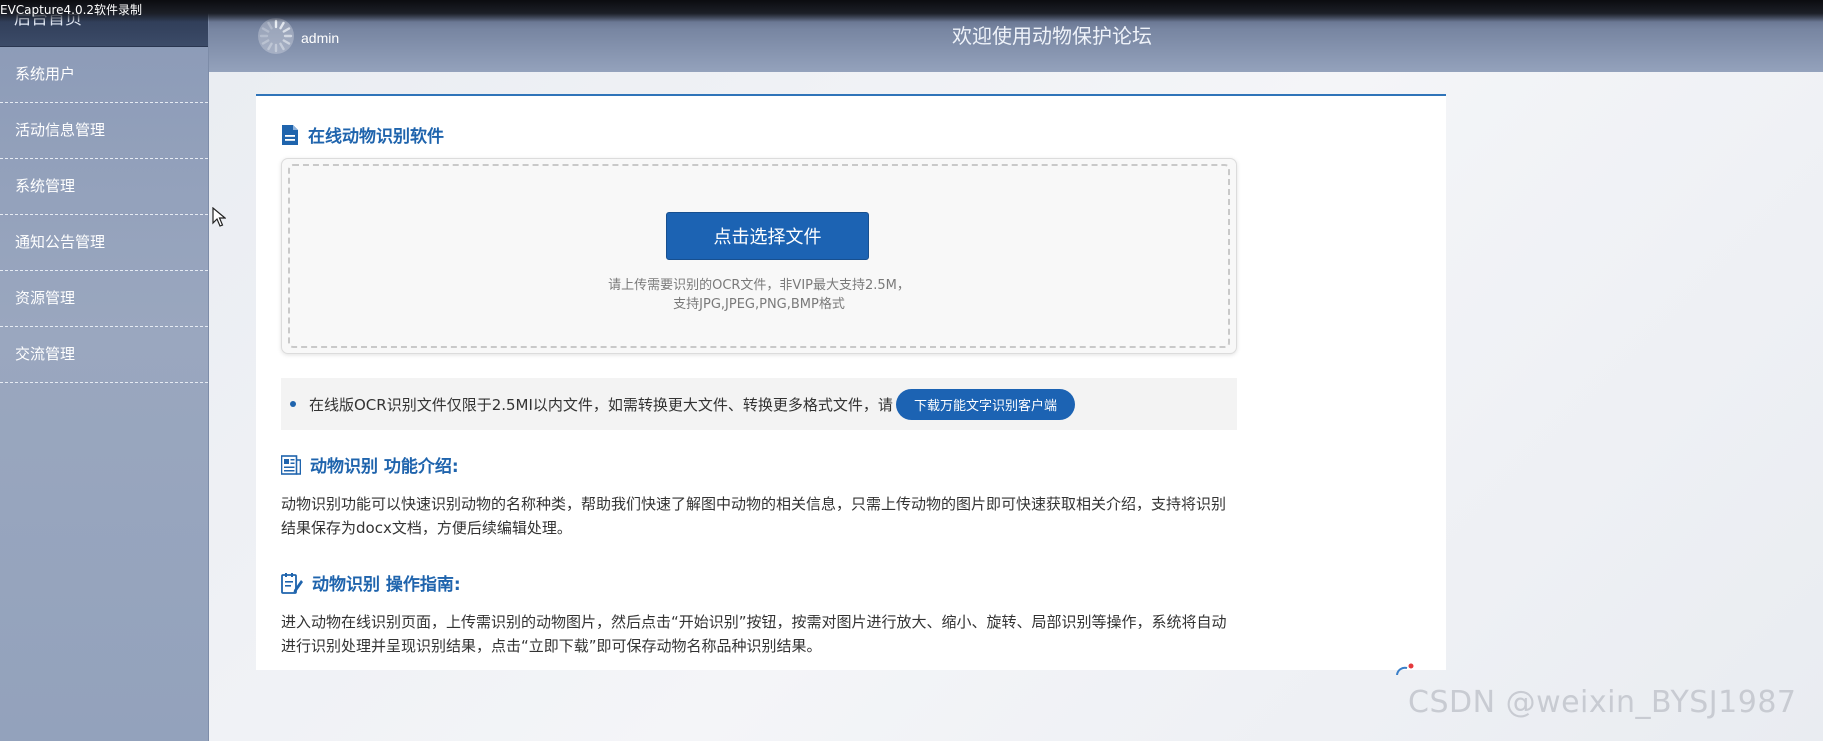 Image resolution: width=1823 pixels, height=741 pixels. I want to click on section-title-online-recognition: 在线动物识别软件, so click(362, 134).